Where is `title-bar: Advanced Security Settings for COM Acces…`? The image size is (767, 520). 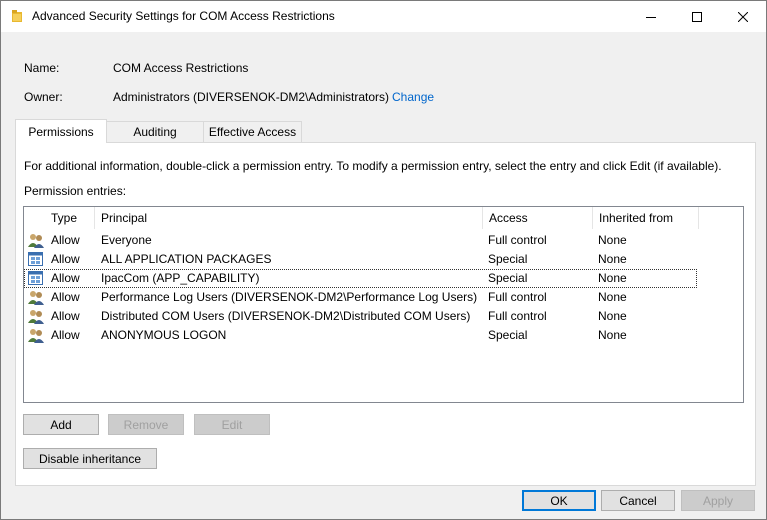 title-bar: Advanced Security Settings for COM Acces… is located at coordinates (383, 16).